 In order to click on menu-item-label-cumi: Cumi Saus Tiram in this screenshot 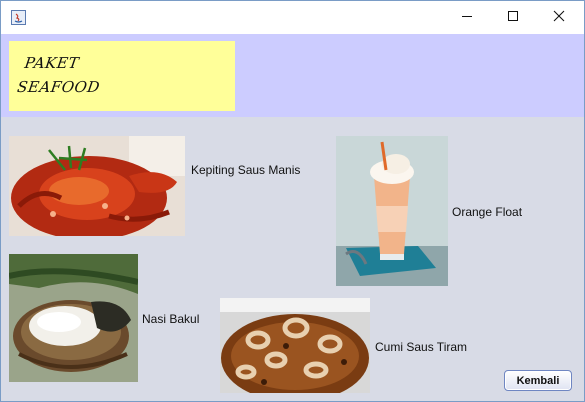, I will do `click(421, 347)`.